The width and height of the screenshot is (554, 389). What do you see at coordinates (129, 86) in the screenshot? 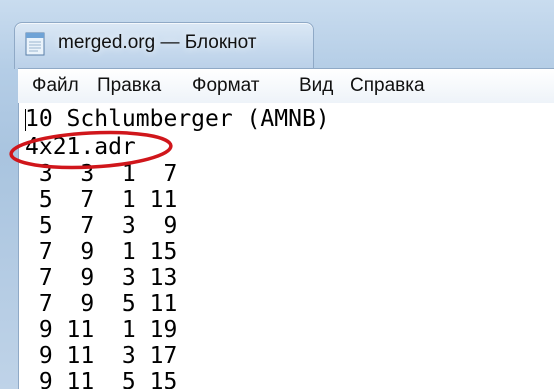
I see `menu-edit: Правка` at bounding box center [129, 86].